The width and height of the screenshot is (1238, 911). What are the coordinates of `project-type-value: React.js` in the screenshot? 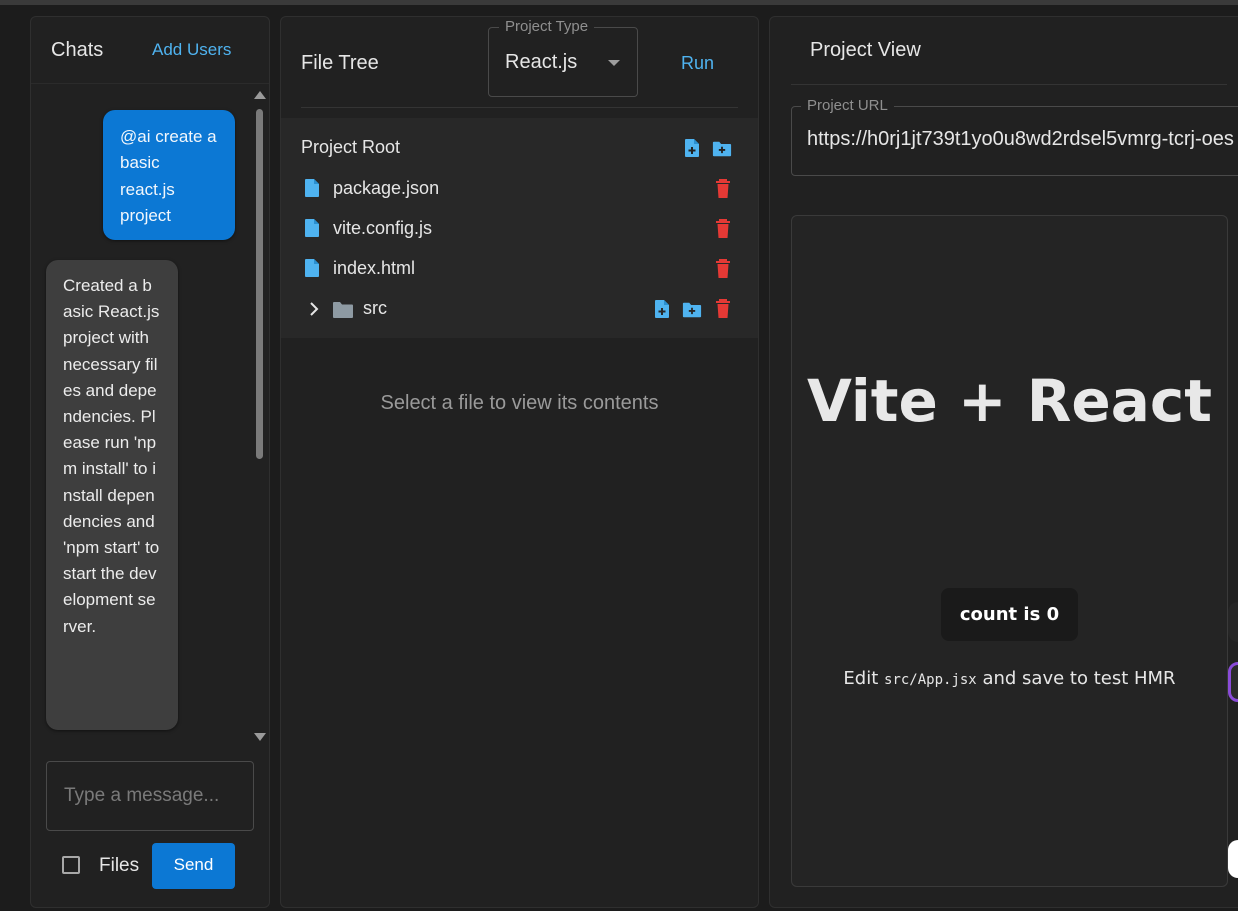 It's located at (541, 62).